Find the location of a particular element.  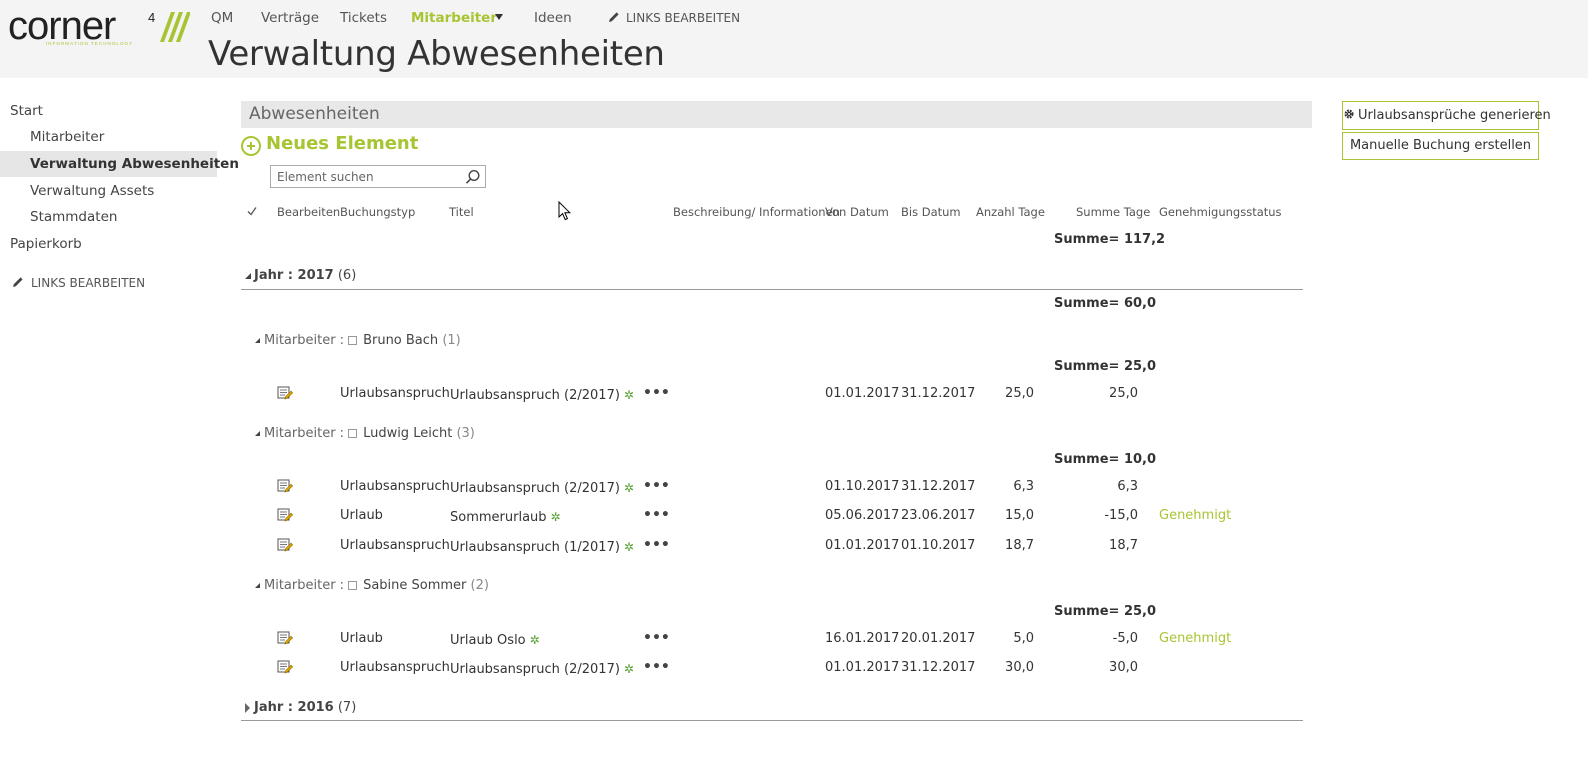

column-header-bis-datum: Bis Datum is located at coordinates (931, 212).